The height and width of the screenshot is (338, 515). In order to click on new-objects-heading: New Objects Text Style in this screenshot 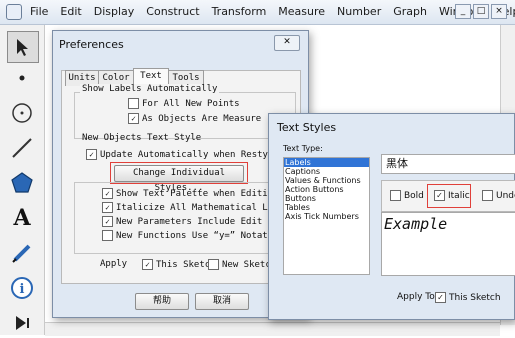, I will do `click(142, 138)`.